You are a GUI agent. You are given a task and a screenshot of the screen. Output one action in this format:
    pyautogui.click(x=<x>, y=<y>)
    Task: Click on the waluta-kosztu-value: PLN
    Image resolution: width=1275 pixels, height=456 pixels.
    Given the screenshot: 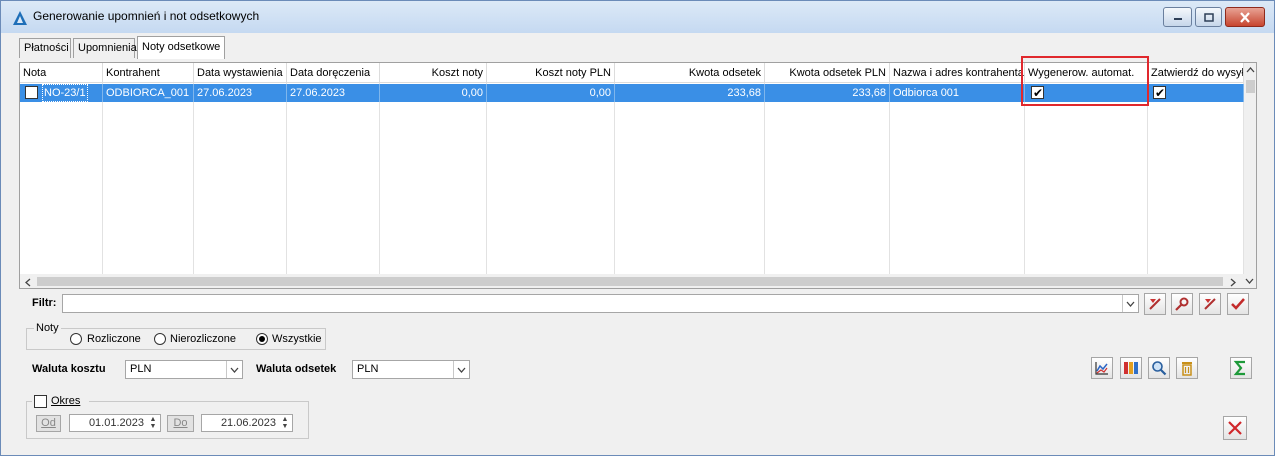 What is the action you would take?
    pyautogui.click(x=141, y=369)
    